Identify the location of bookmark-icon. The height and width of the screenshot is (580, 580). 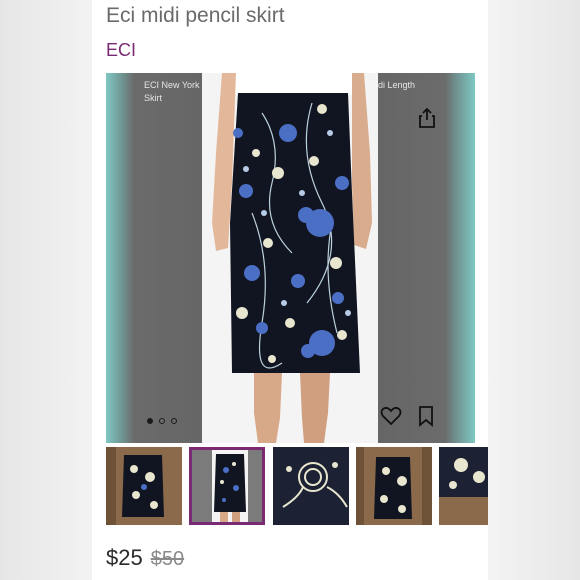
(426, 416).